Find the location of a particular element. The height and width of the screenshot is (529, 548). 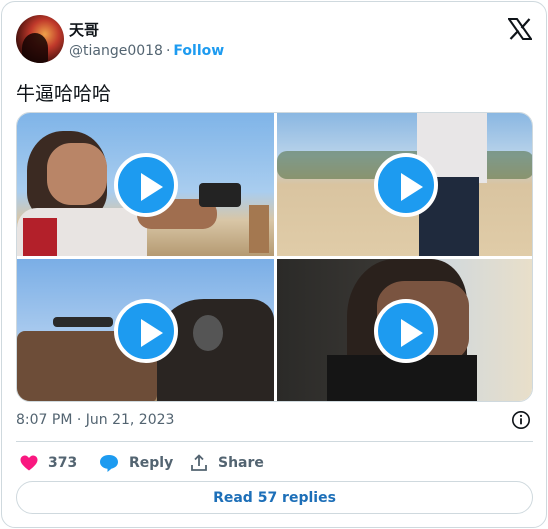

author-handle: @tiange0018 is located at coordinates (116, 51).